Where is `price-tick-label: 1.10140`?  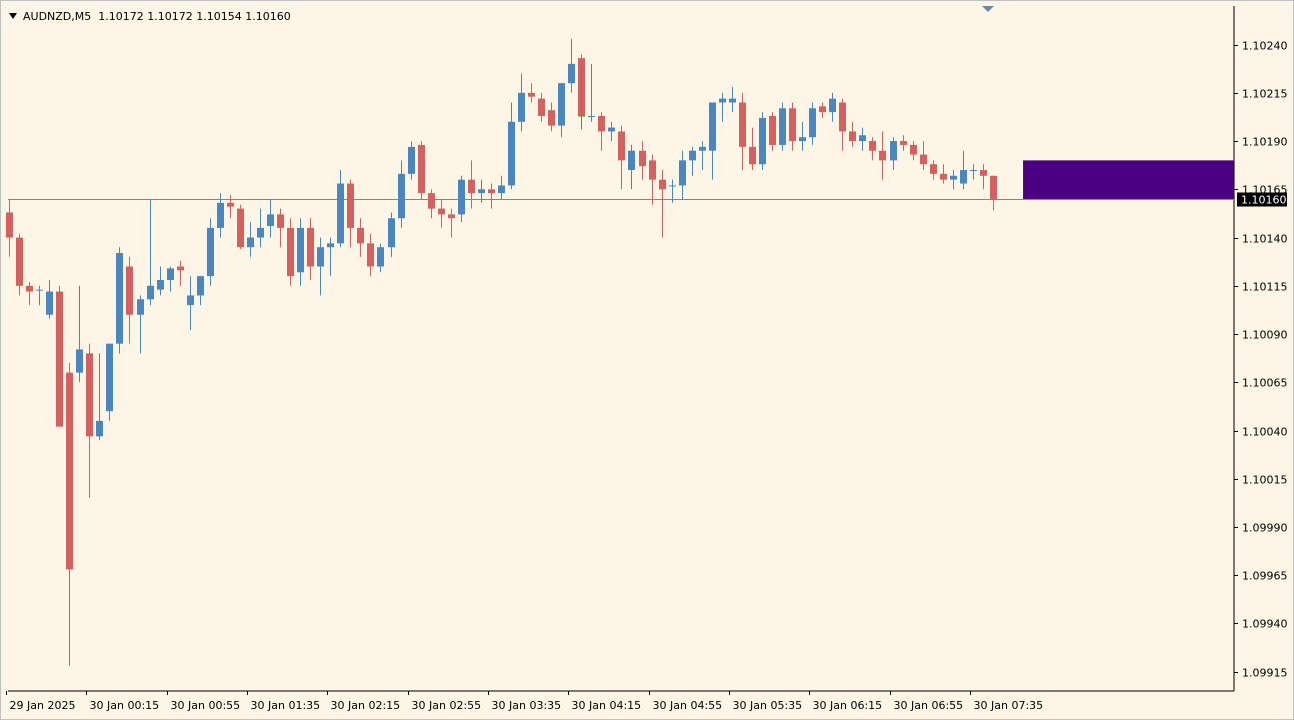
price-tick-label: 1.10140 is located at coordinates (1265, 239).